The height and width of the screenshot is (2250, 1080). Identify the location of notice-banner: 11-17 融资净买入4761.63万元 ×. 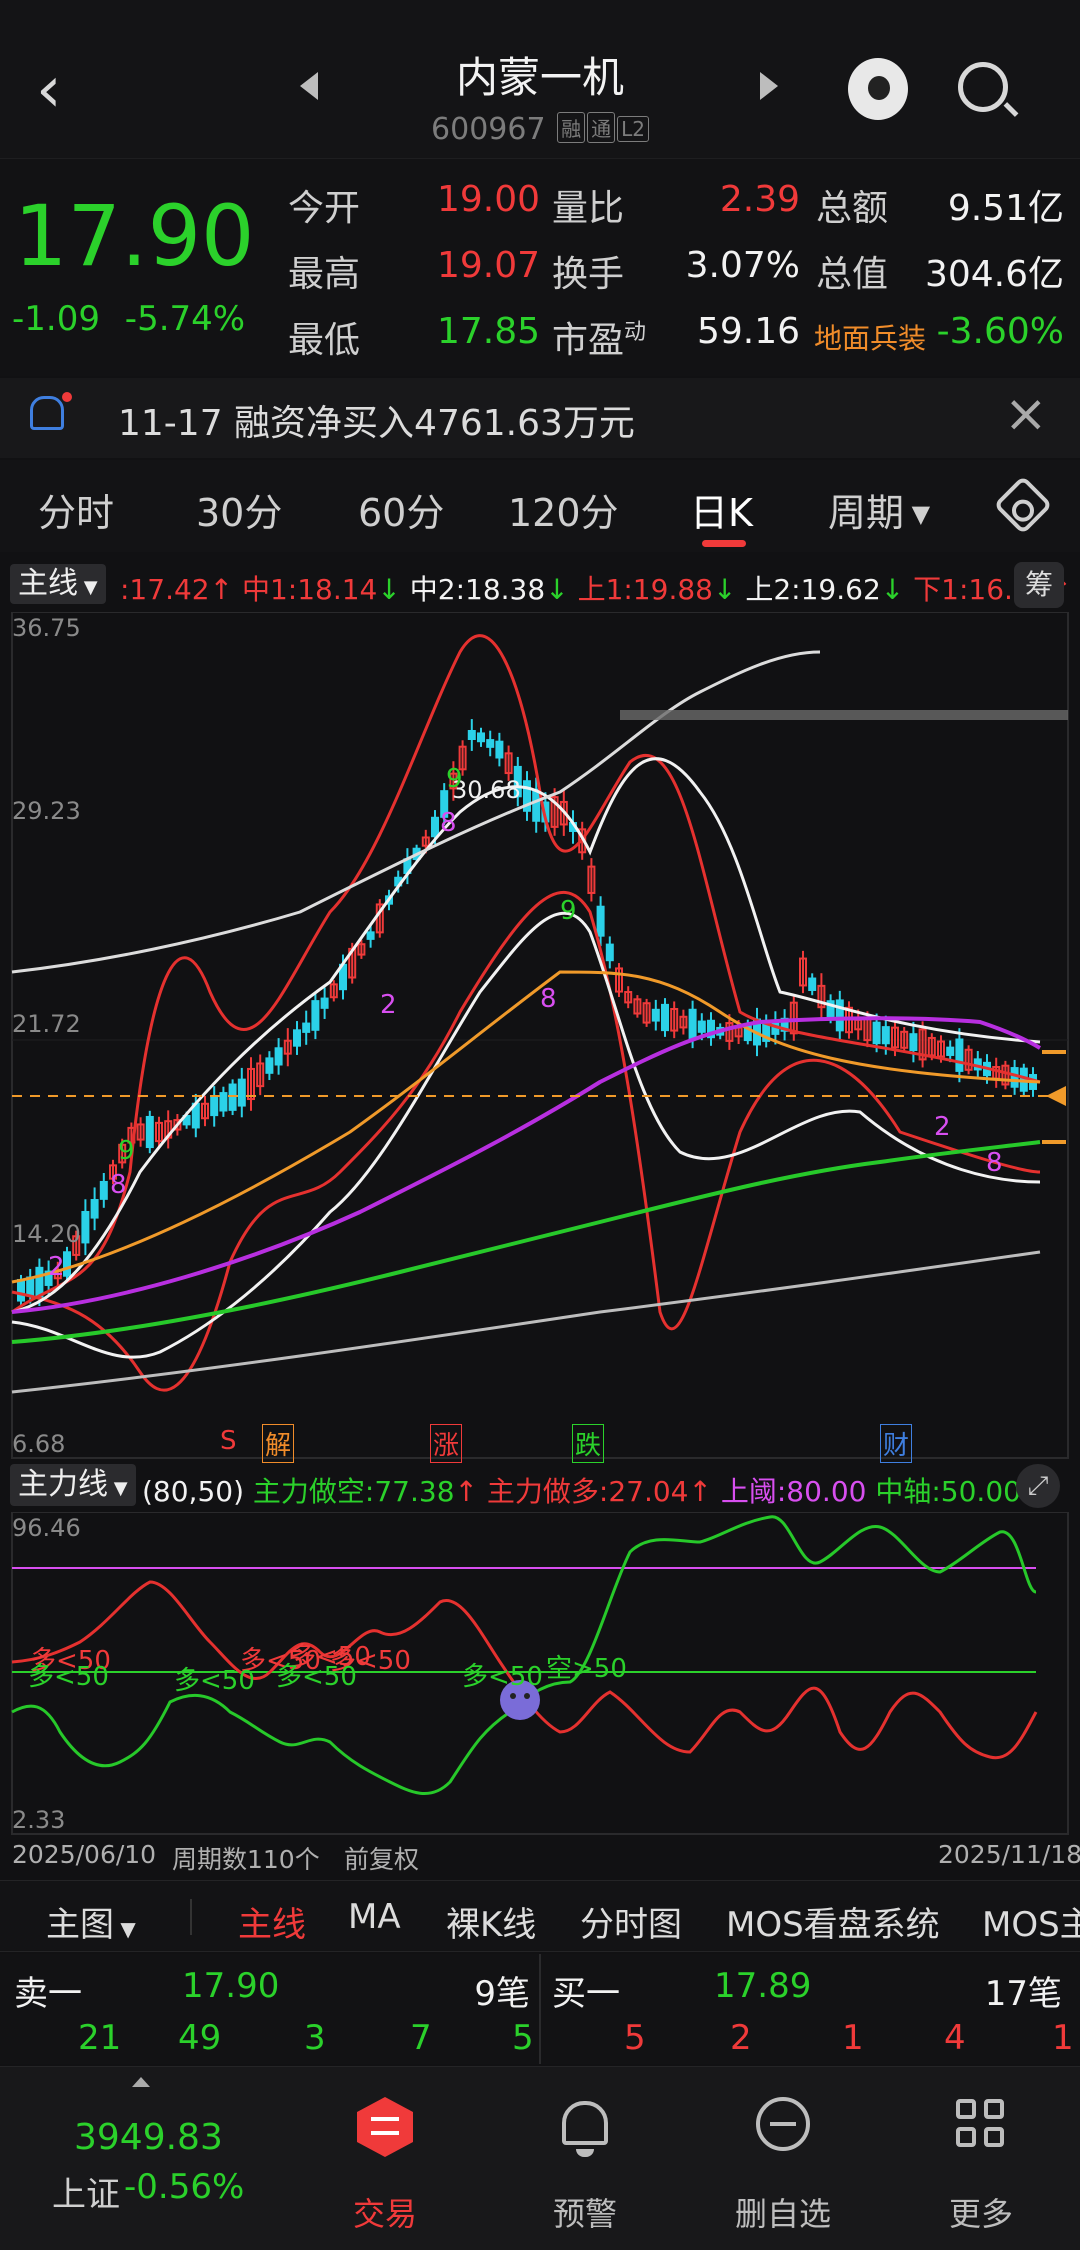
(540, 418).